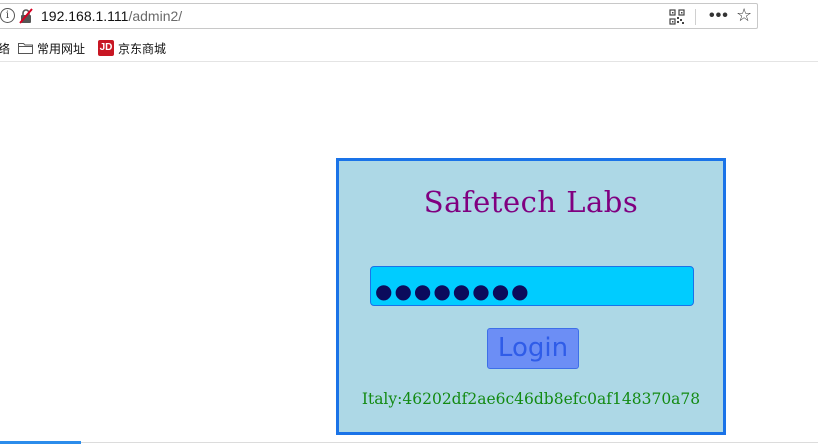 This screenshot has height=448, width=818. Describe the element at coordinates (531, 399) in the screenshot. I see `flag-text: Italy:46202df2ae6c46db8efc0af148370a78` at that location.